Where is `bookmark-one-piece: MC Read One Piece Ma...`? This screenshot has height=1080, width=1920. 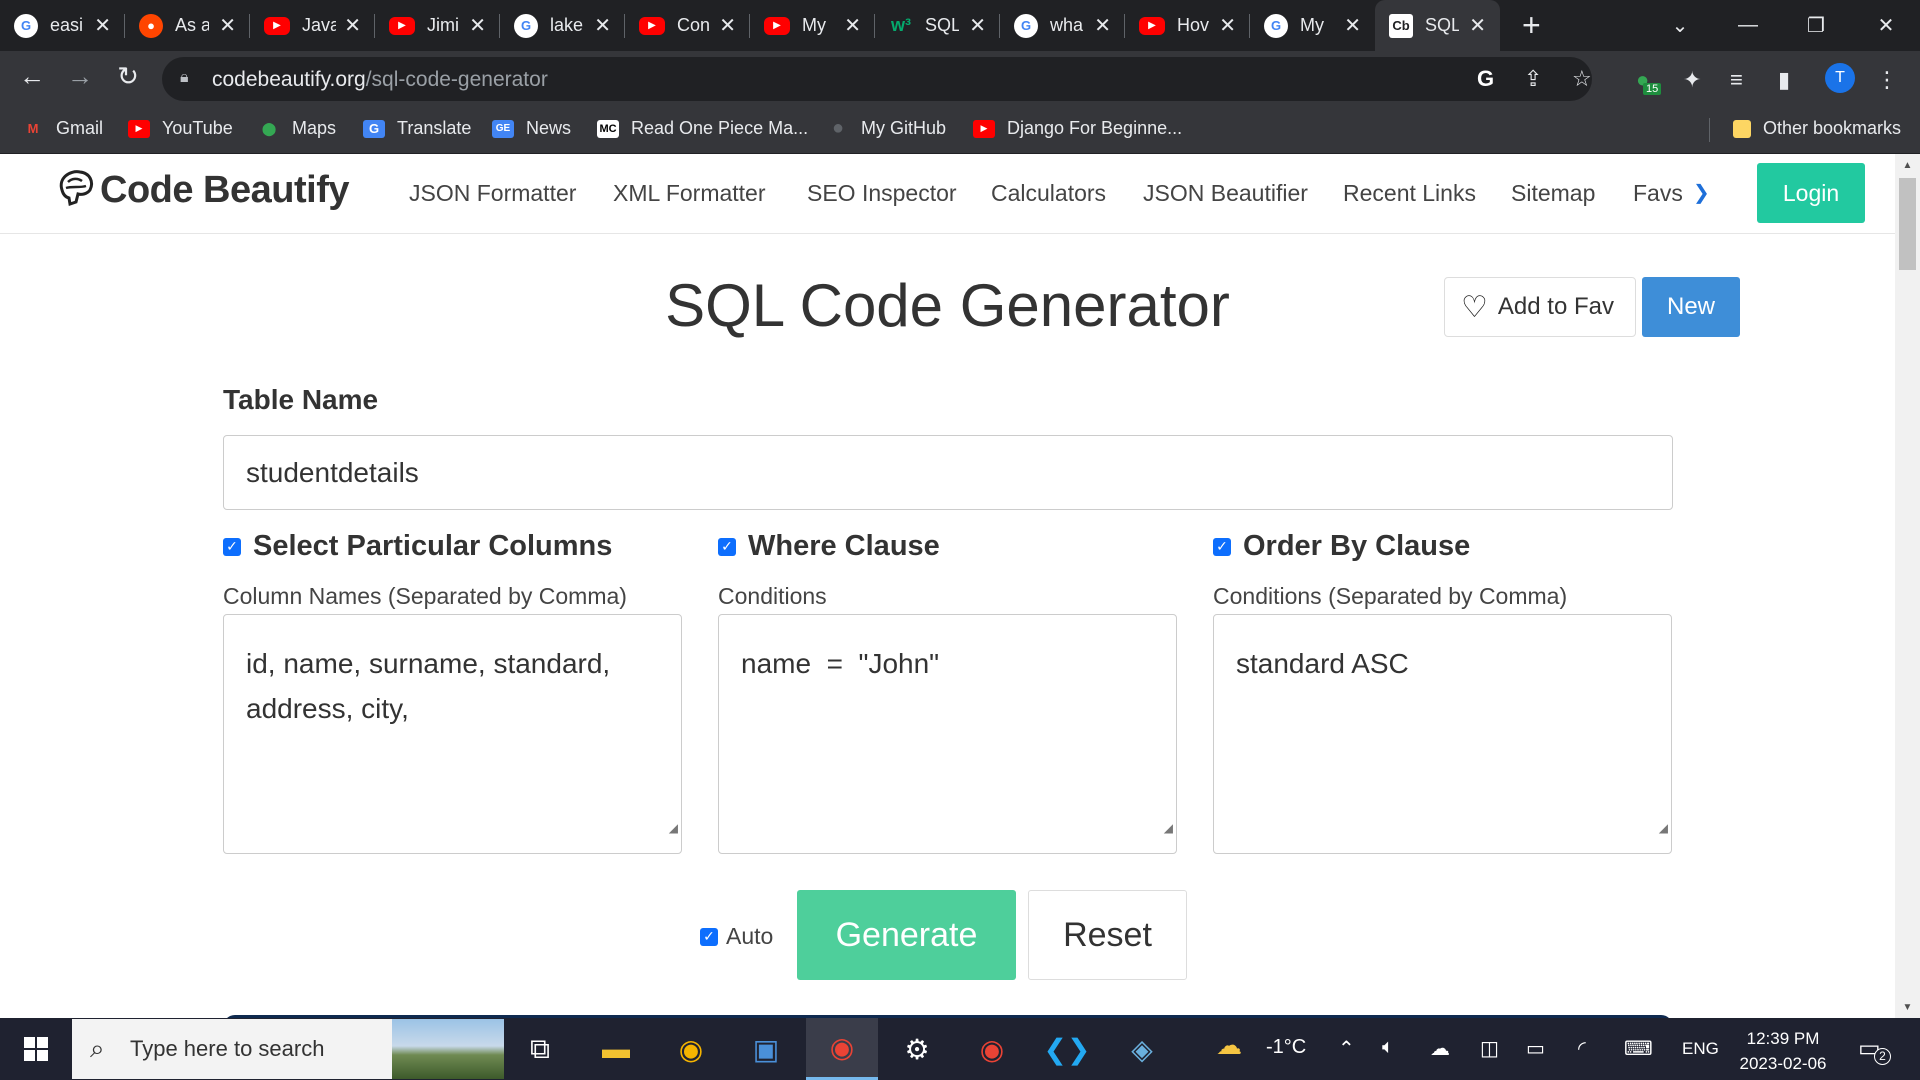 bookmark-one-piece: MC Read One Piece Ma... is located at coordinates (702, 128).